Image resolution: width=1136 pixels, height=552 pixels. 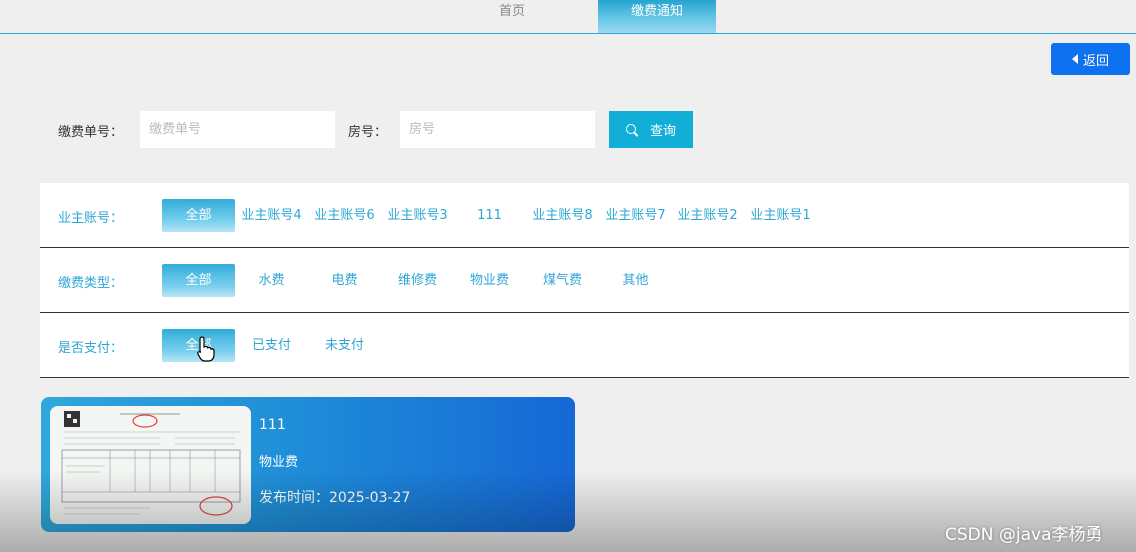 What do you see at coordinates (562, 280) in the screenshot?
I see `fee-type-option: 煤气费` at bounding box center [562, 280].